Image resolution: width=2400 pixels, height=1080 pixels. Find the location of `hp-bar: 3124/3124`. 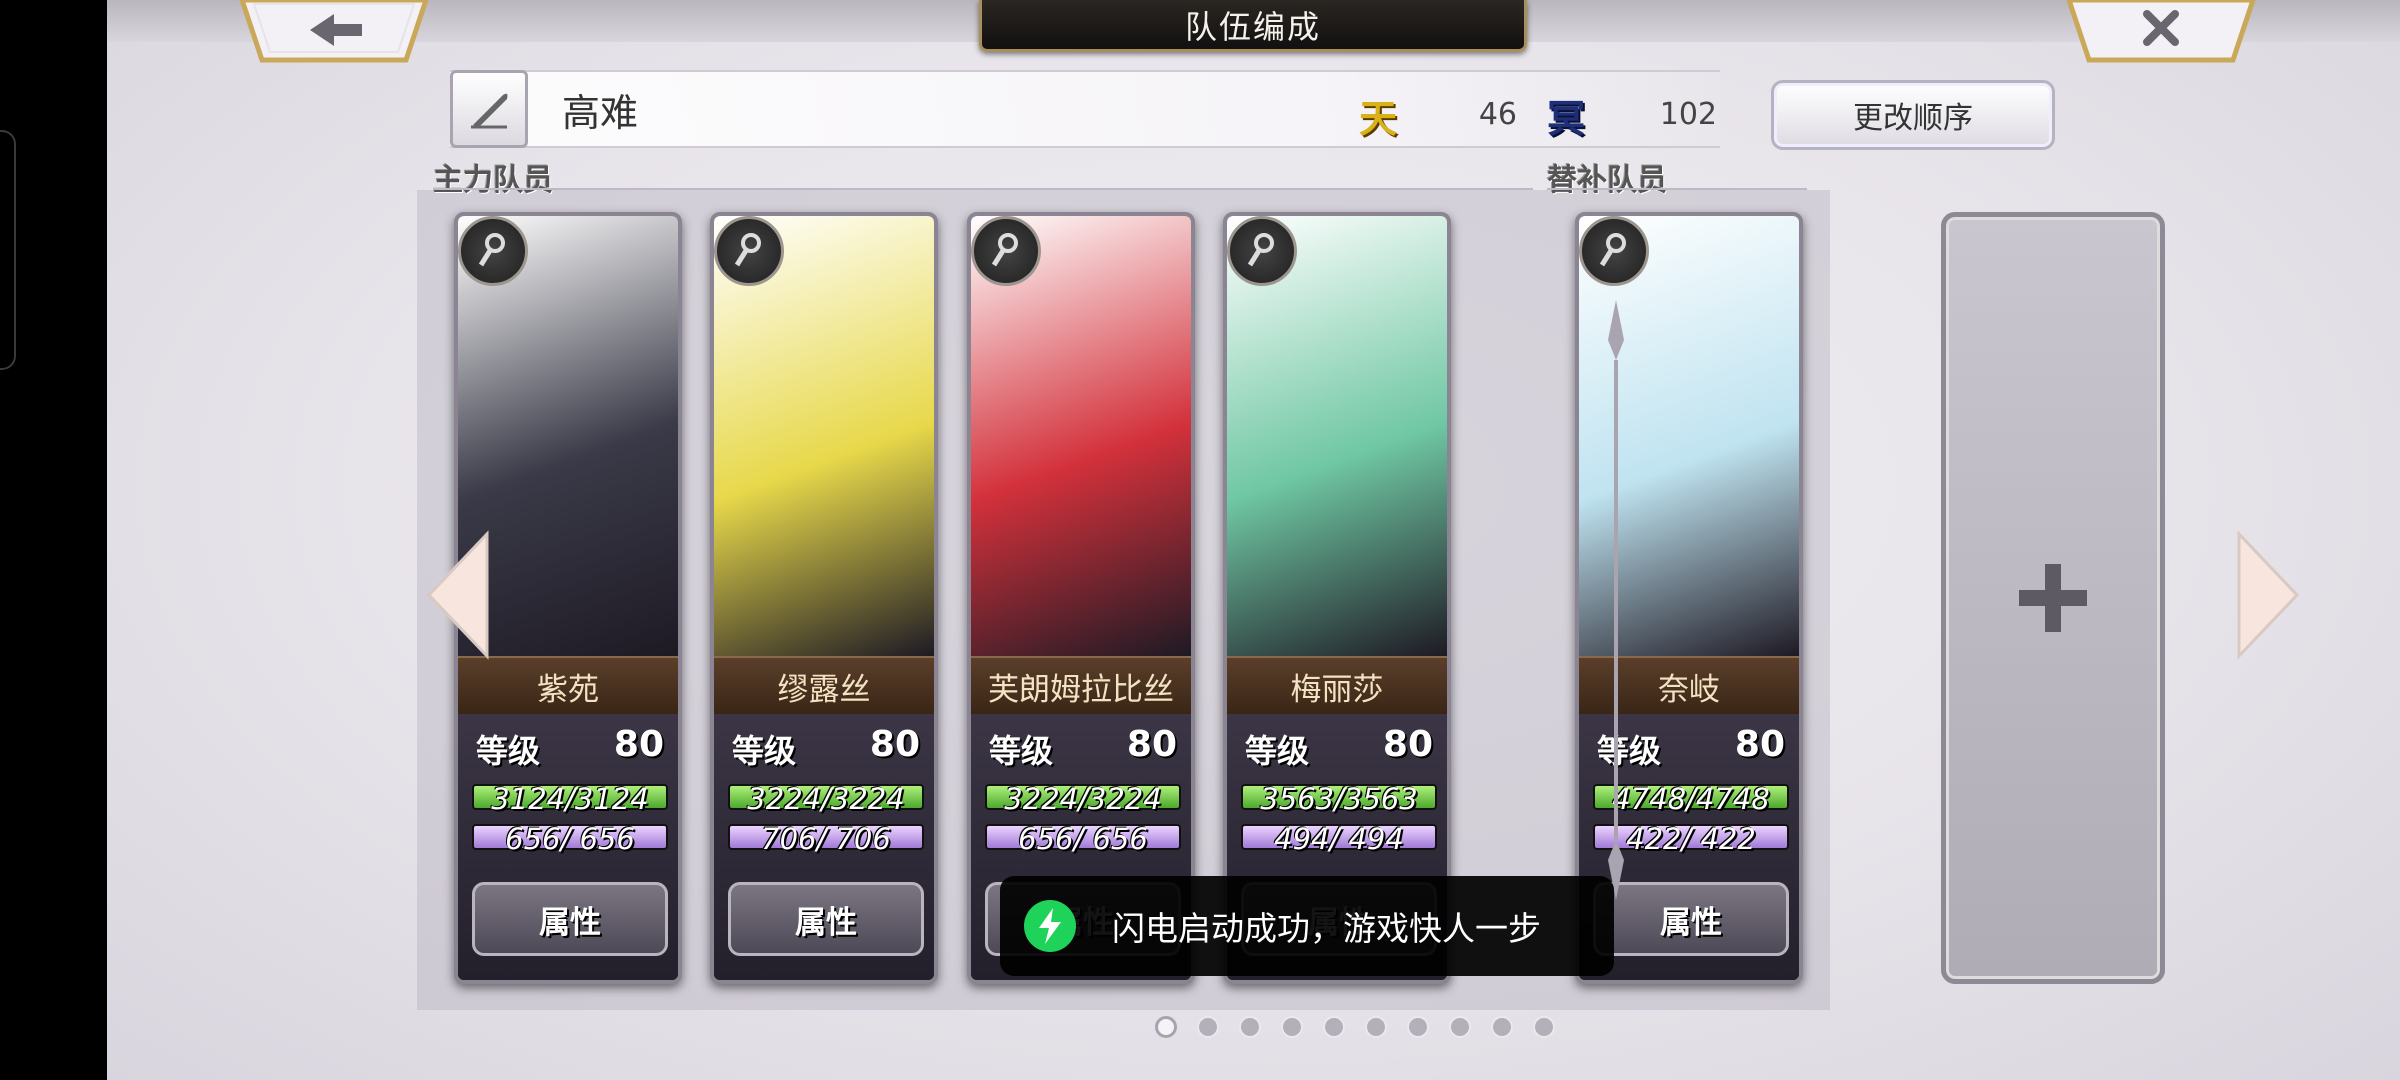

hp-bar: 3124/3124 is located at coordinates (570, 799).